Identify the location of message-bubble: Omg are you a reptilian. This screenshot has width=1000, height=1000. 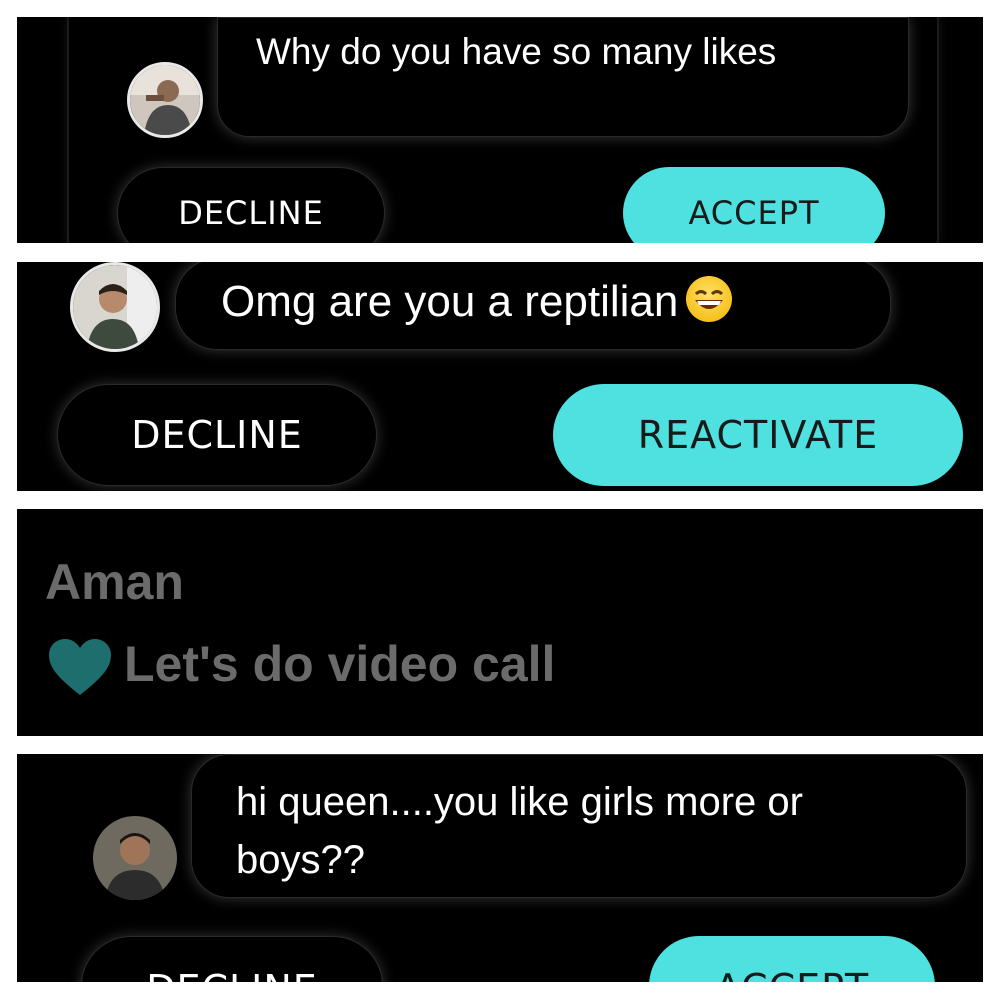
(533, 306).